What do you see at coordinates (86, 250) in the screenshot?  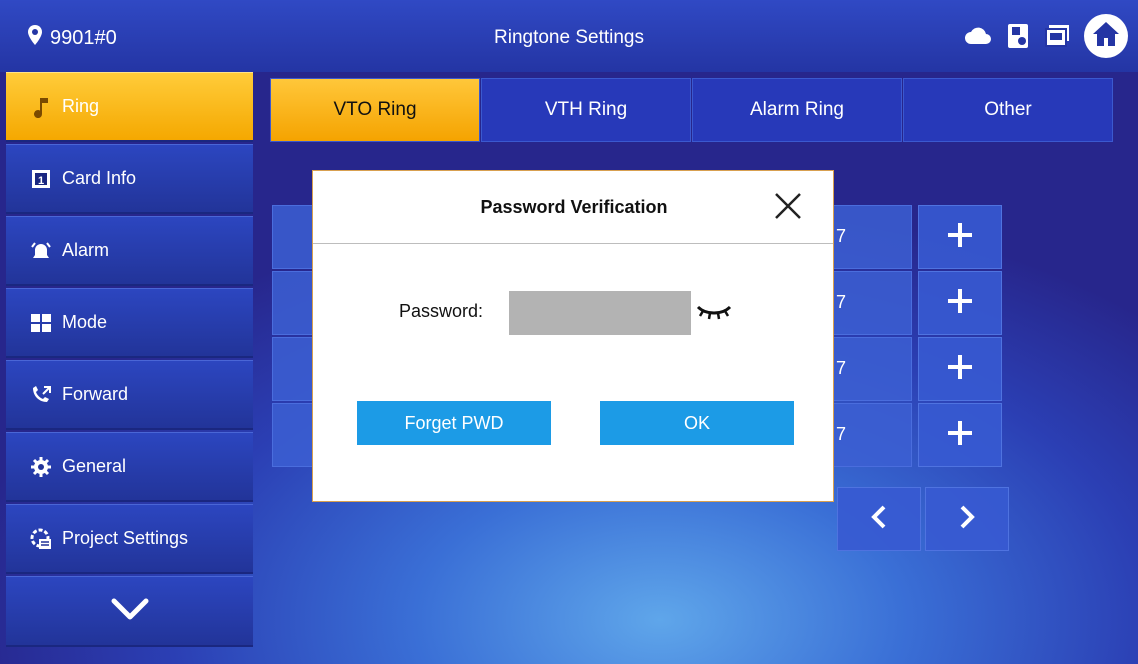 I see `sidebar-item-label: Alarm` at bounding box center [86, 250].